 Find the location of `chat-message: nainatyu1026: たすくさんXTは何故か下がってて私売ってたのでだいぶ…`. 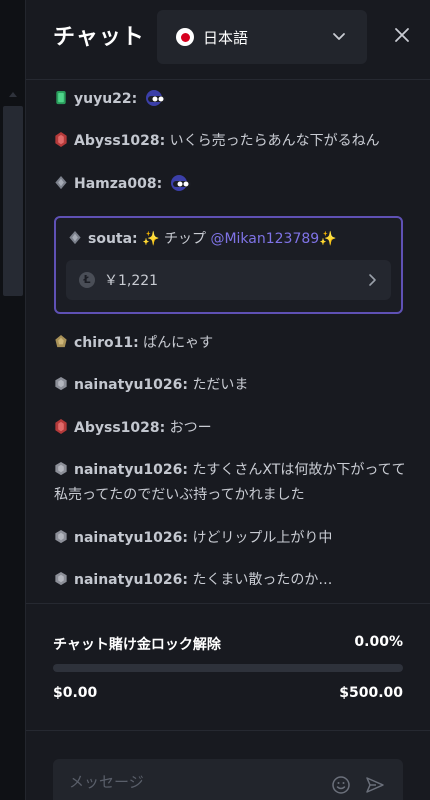

chat-message: nainatyu1026: たすくさんXTは何故か下がってて私売ってたのでだいぶ… is located at coordinates (234, 483).